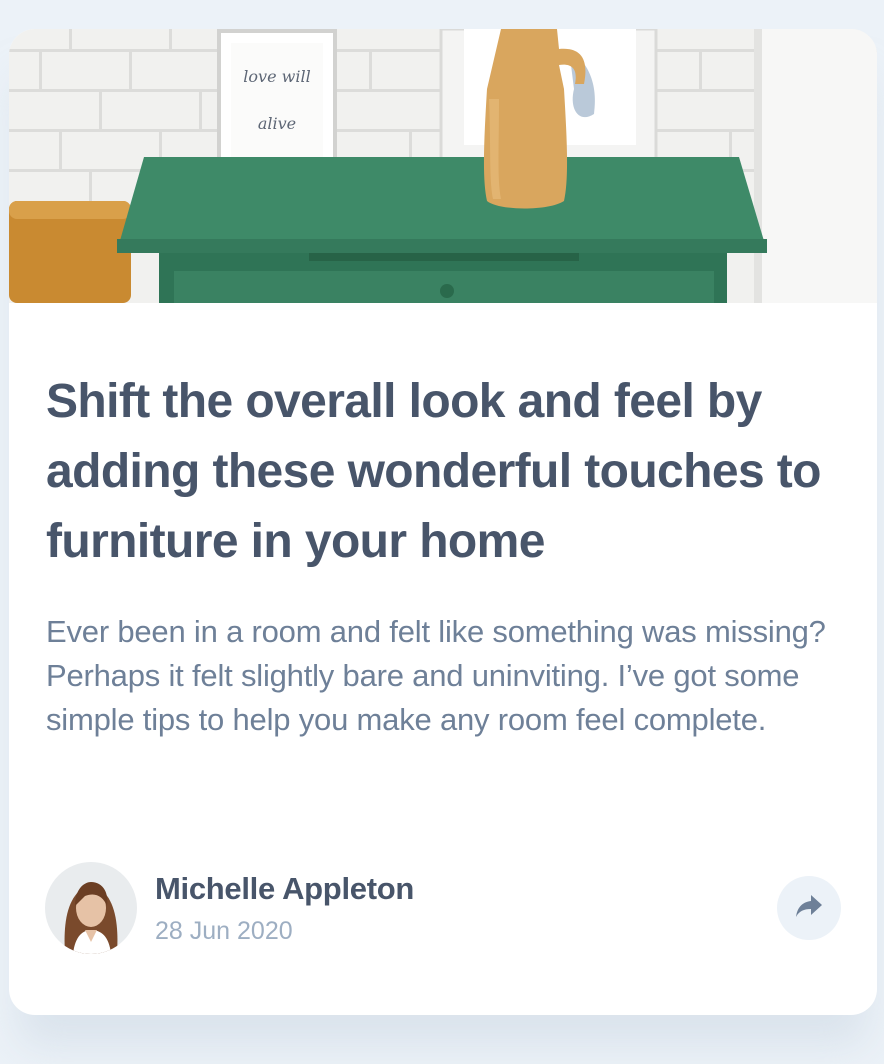 The width and height of the screenshot is (884, 1064). I want to click on share-button, so click(809, 908).